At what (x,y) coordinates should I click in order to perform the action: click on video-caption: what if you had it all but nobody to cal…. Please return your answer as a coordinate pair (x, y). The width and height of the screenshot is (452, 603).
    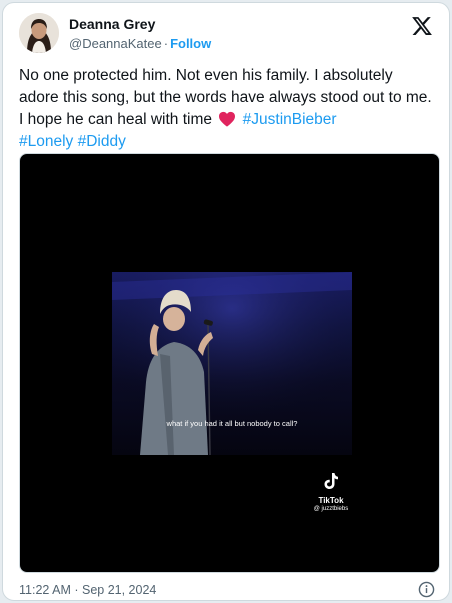
    Looking at the image, I should click on (232, 423).